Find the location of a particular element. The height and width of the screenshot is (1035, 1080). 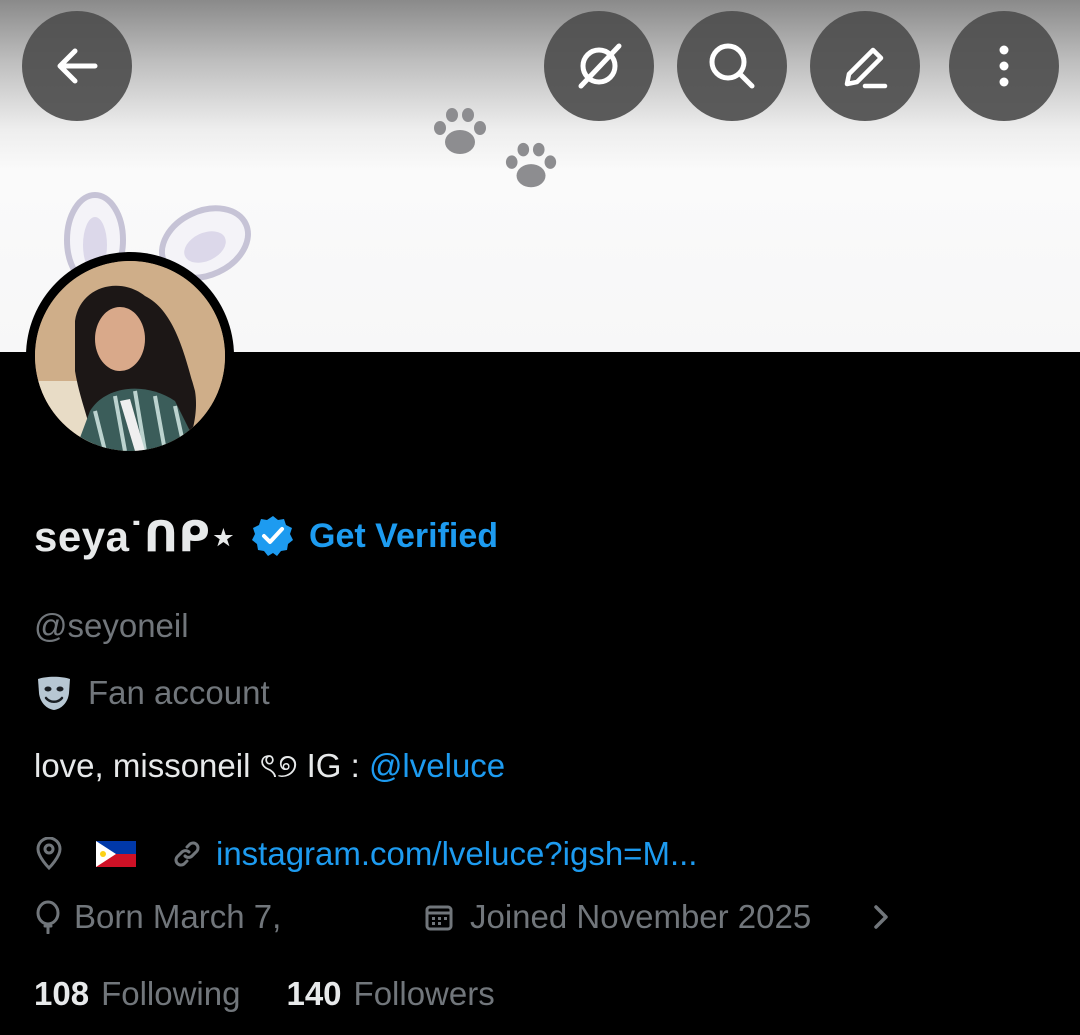

username-handle: @seyoneil is located at coordinates (111, 625).